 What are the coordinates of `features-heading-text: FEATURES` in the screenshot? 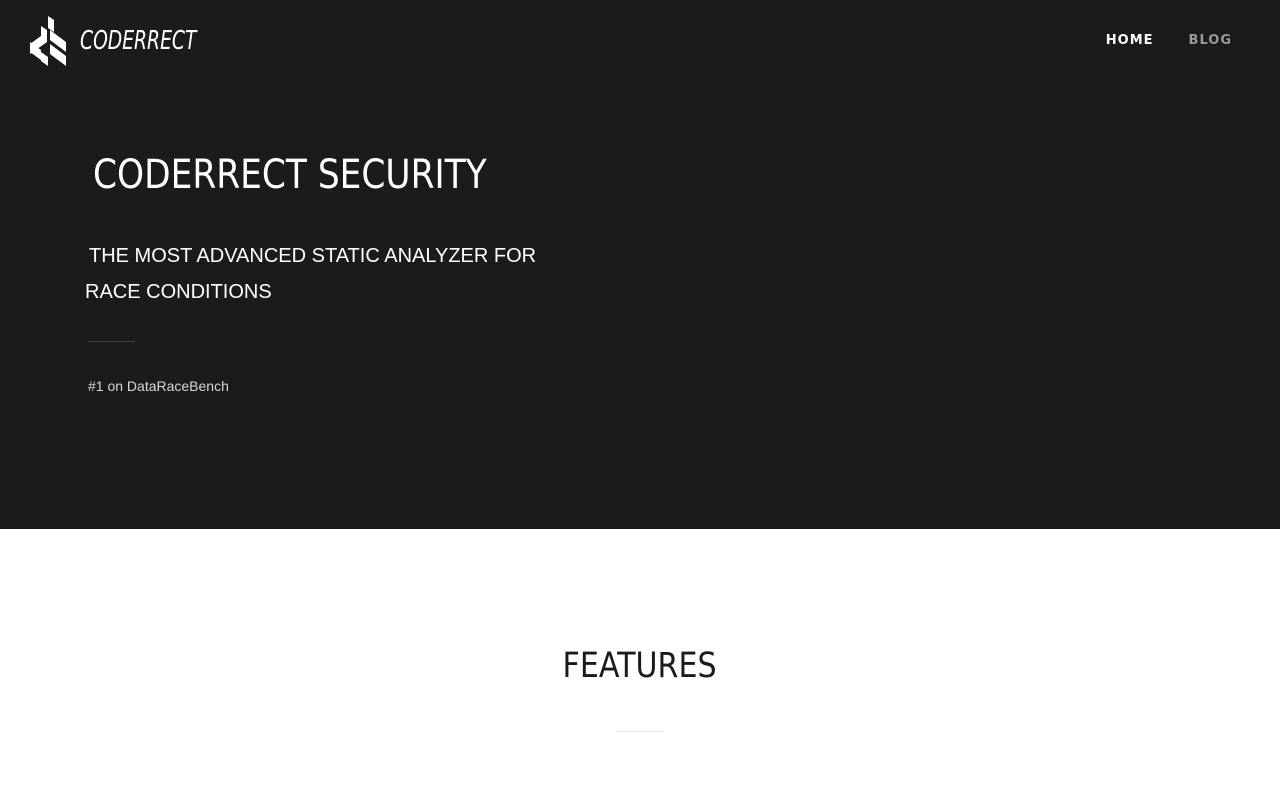 It's located at (640, 666).